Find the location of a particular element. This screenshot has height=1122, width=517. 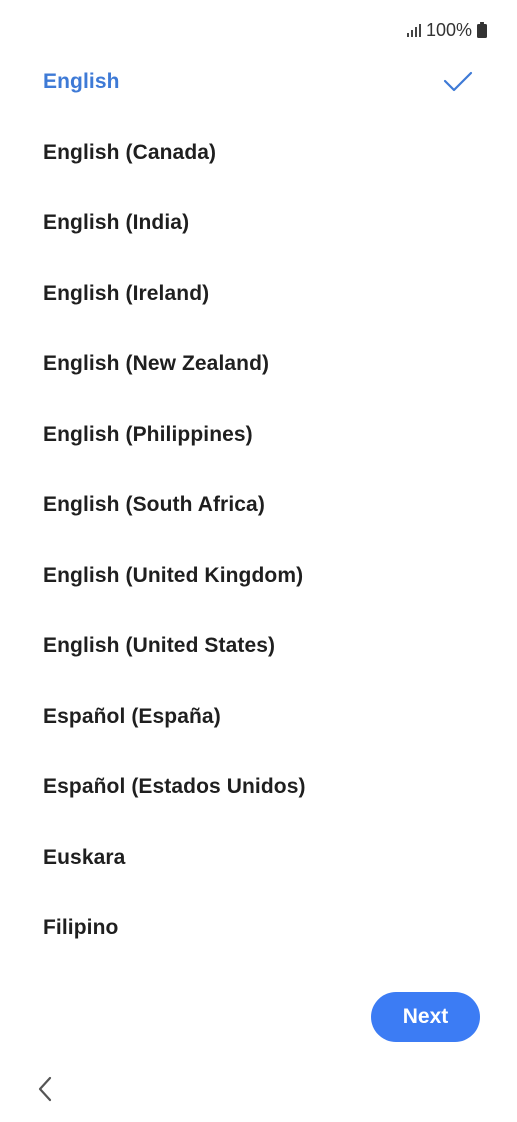

language-label: English (Canada) is located at coordinates (130, 152).